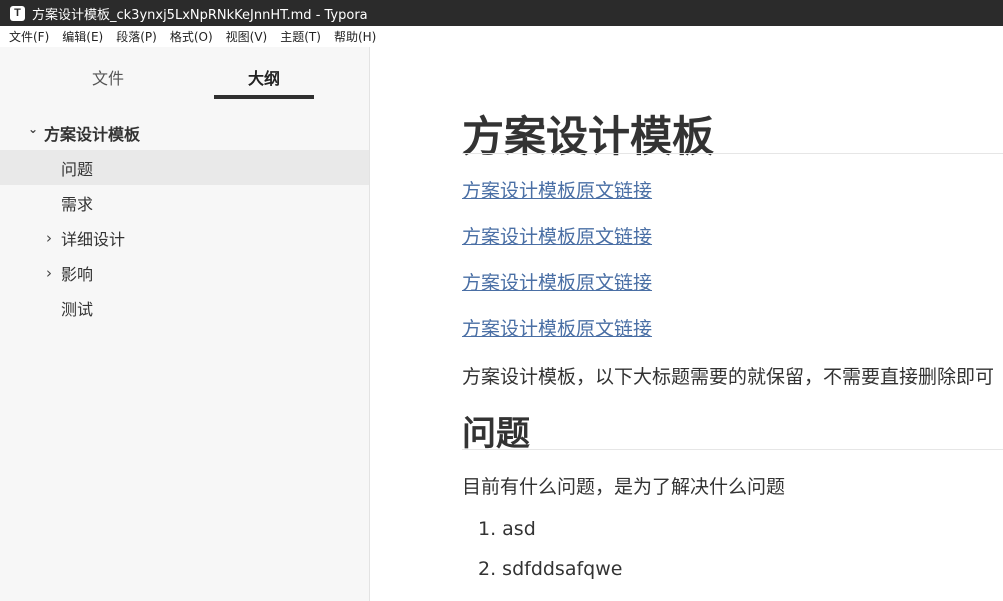  Describe the element at coordinates (550, 569) in the screenshot. I see `list-item: 2. sdfddsafqwe` at that location.